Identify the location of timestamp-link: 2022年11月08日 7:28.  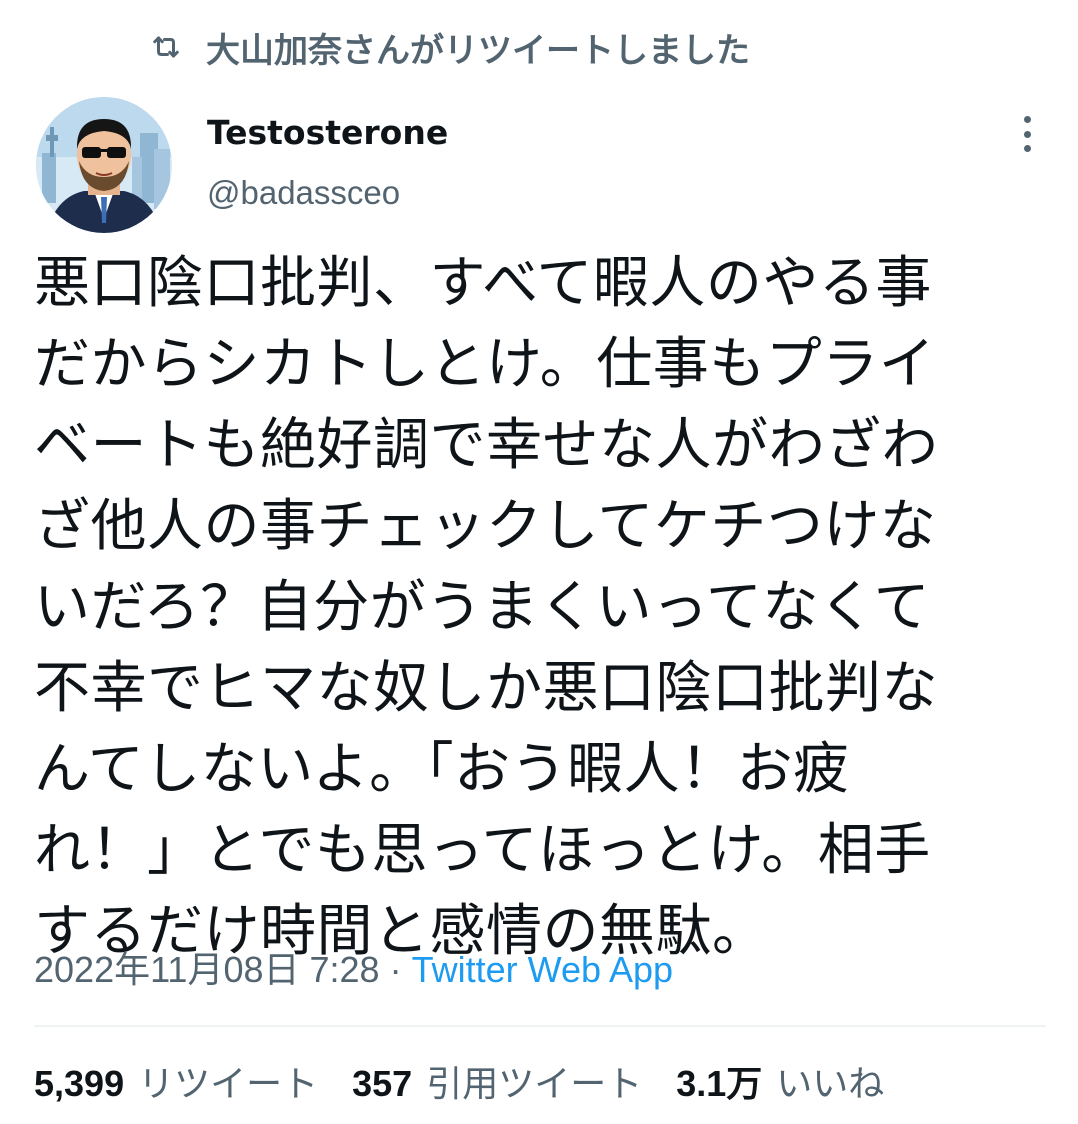
(207, 969).